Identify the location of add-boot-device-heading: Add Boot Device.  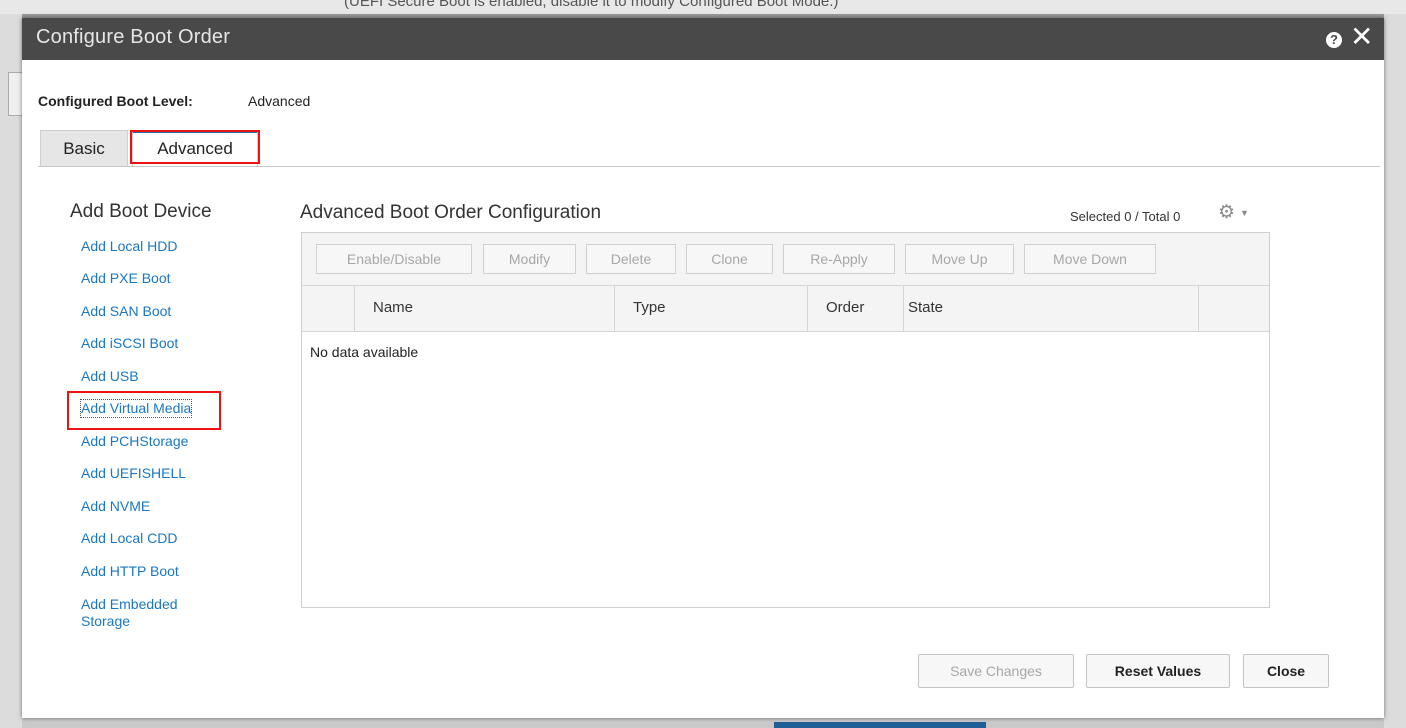
(141, 211).